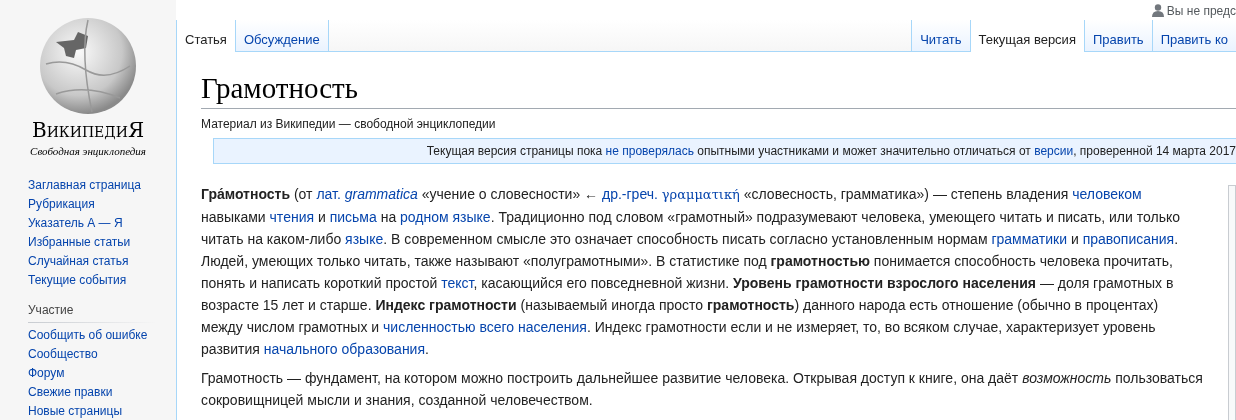 The image size is (1236, 420). I want to click on sidebar-link: Свежие правки, so click(70, 392).